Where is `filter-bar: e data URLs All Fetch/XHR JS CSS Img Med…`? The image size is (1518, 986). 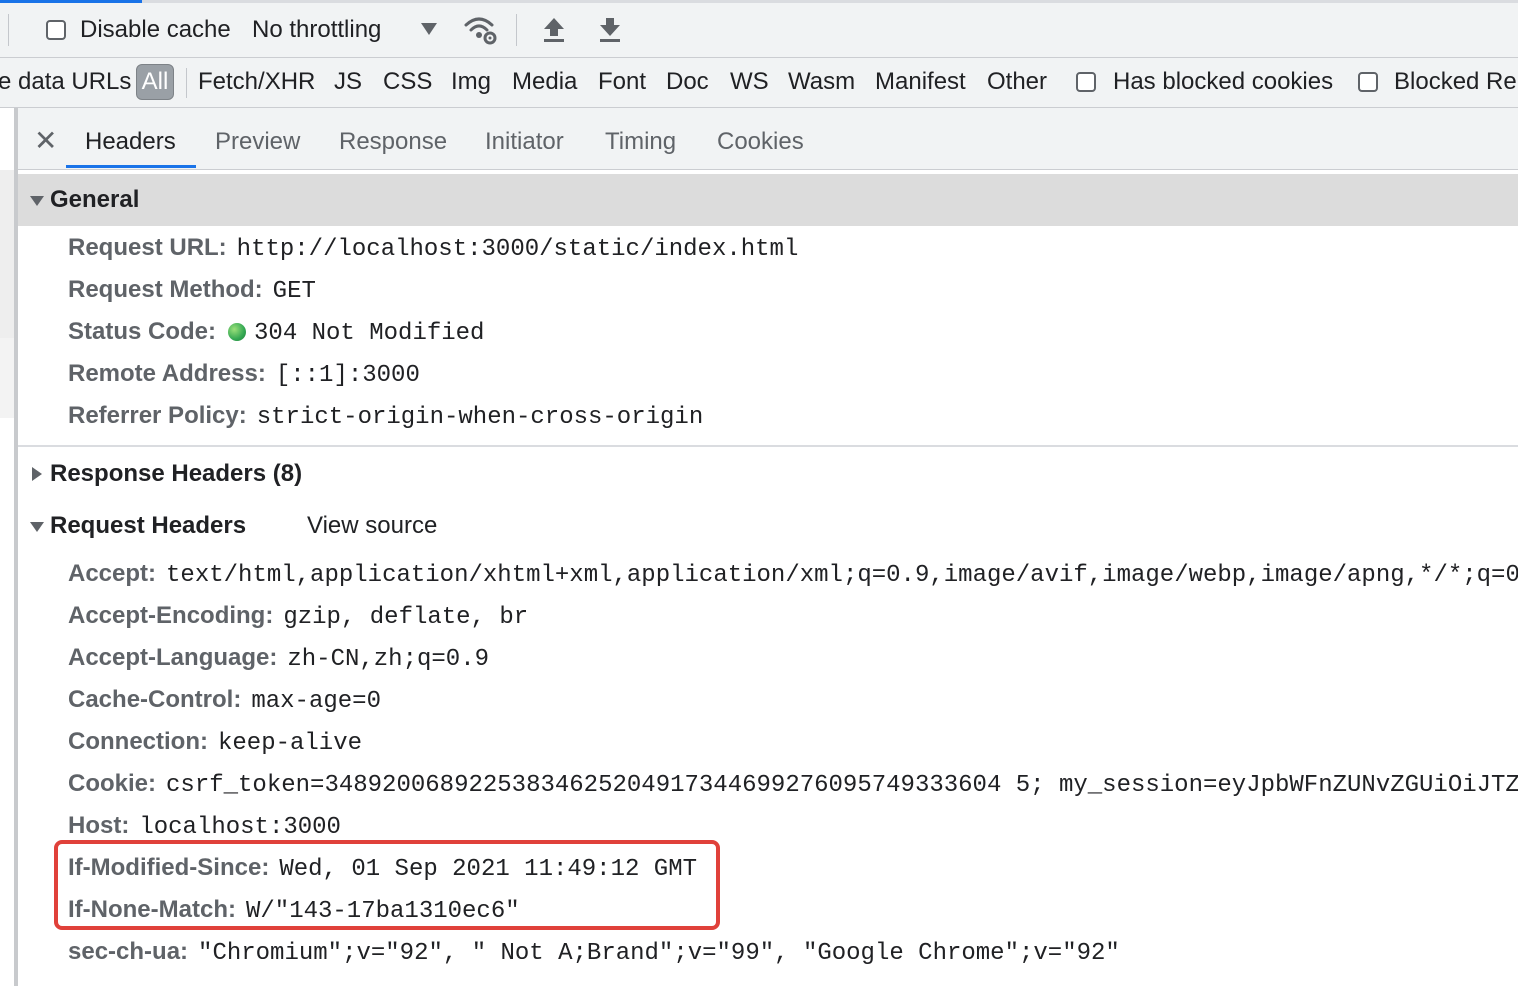
filter-bar: e data URLs All Fetch/XHR JS CSS Img Med… is located at coordinates (759, 83).